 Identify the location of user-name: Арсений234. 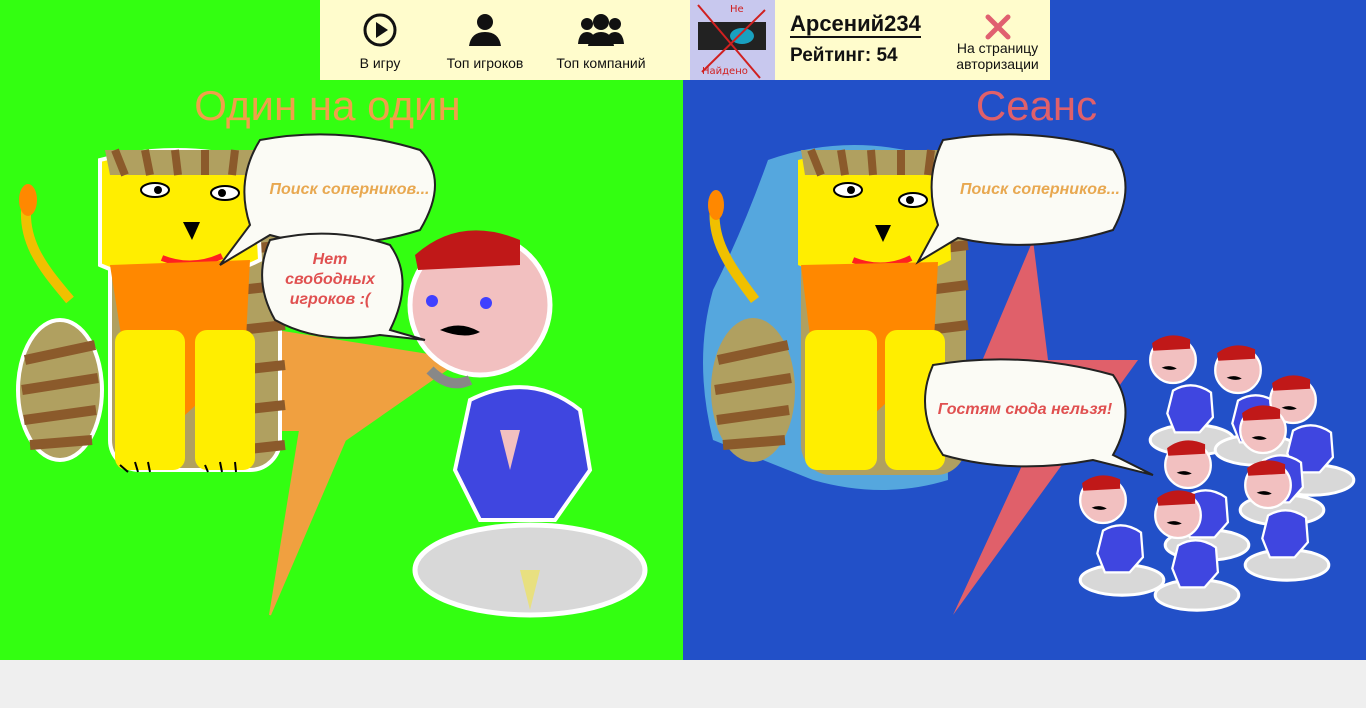
(855, 24).